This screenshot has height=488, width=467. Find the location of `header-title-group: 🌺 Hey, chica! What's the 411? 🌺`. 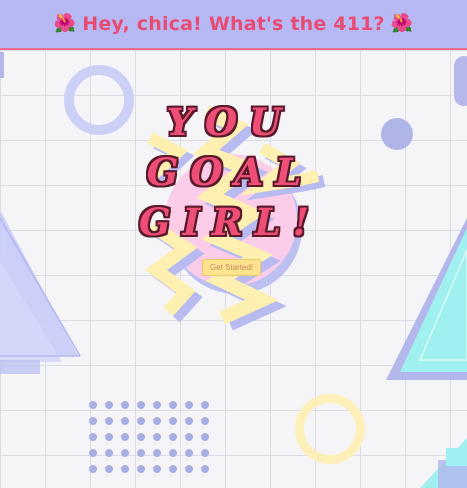

header-title-group: 🌺 Hey, chica! What's the 411? 🌺 is located at coordinates (234, 24).